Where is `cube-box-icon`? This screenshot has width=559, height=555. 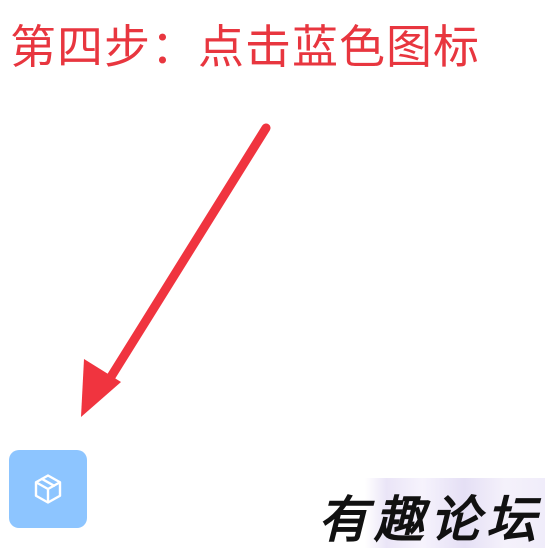
cube-box-icon is located at coordinates (48, 489).